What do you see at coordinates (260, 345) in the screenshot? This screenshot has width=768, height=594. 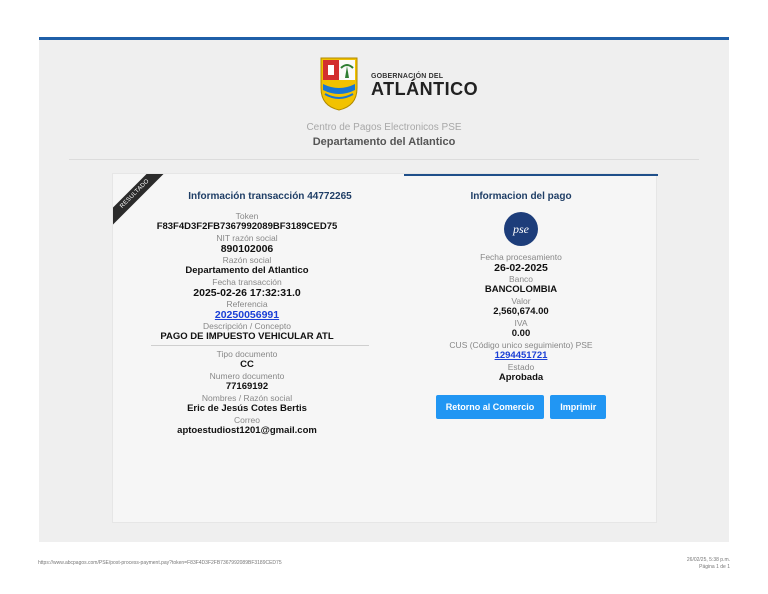 I see `section-divider` at bounding box center [260, 345].